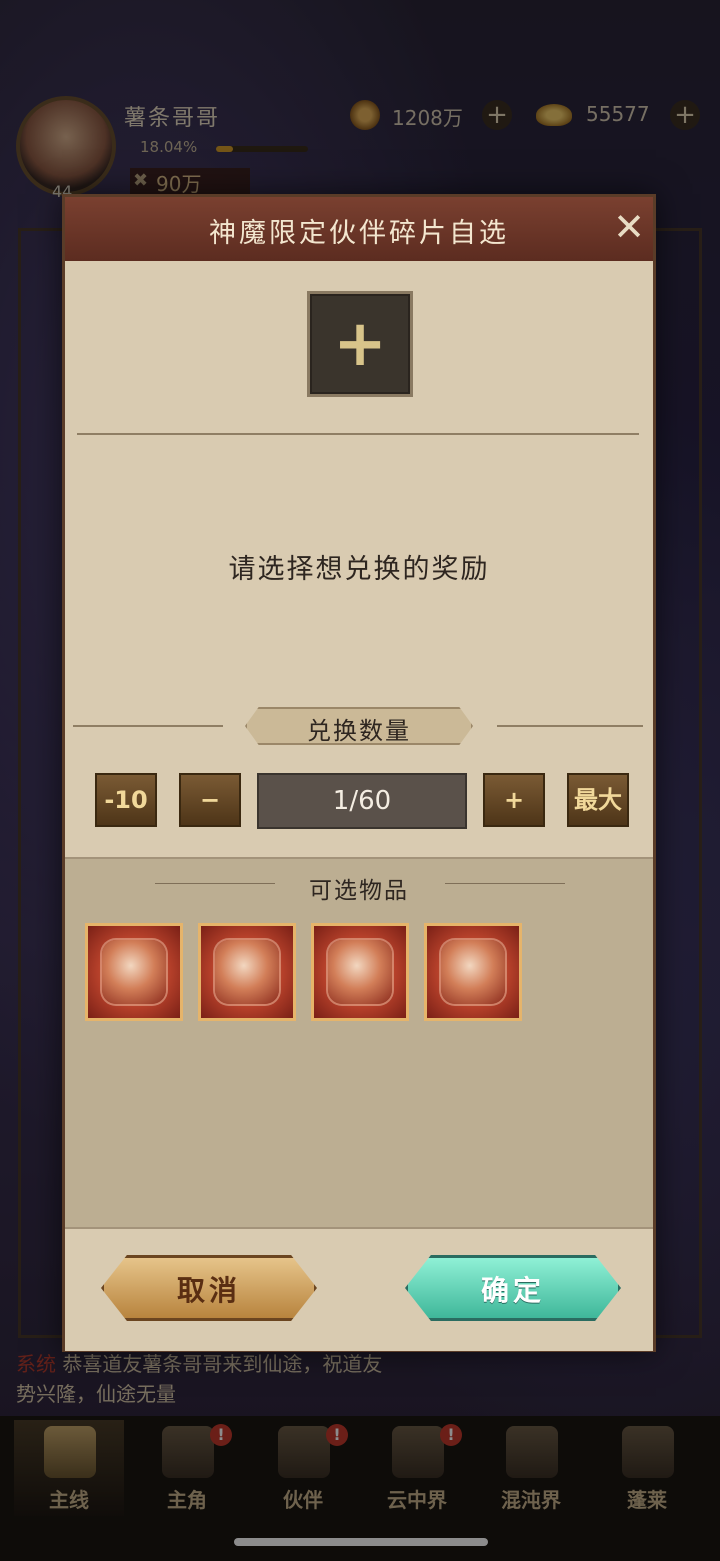 This screenshot has height=1561, width=720. Describe the element at coordinates (359, 891) in the screenshot. I see `items-title: 可选物品` at that location.